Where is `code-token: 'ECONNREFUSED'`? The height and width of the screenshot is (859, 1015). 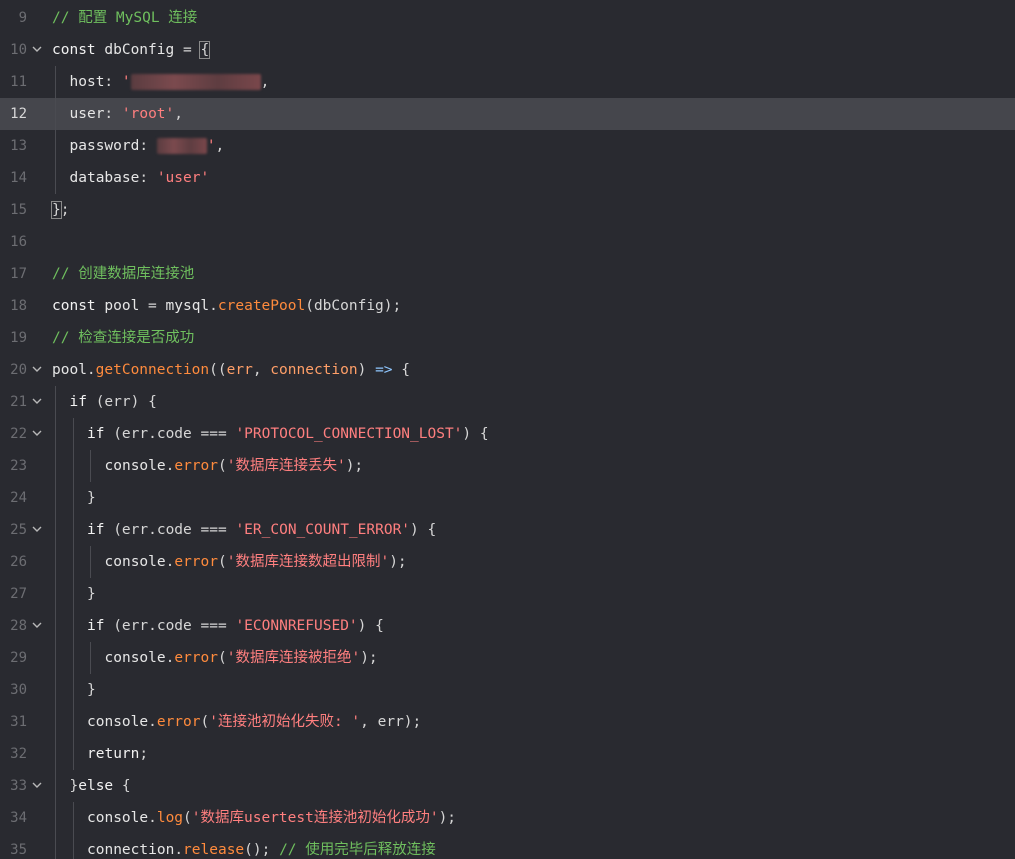
code-token: 'ECONNREFUSED' is located at coordinates (296, 626).